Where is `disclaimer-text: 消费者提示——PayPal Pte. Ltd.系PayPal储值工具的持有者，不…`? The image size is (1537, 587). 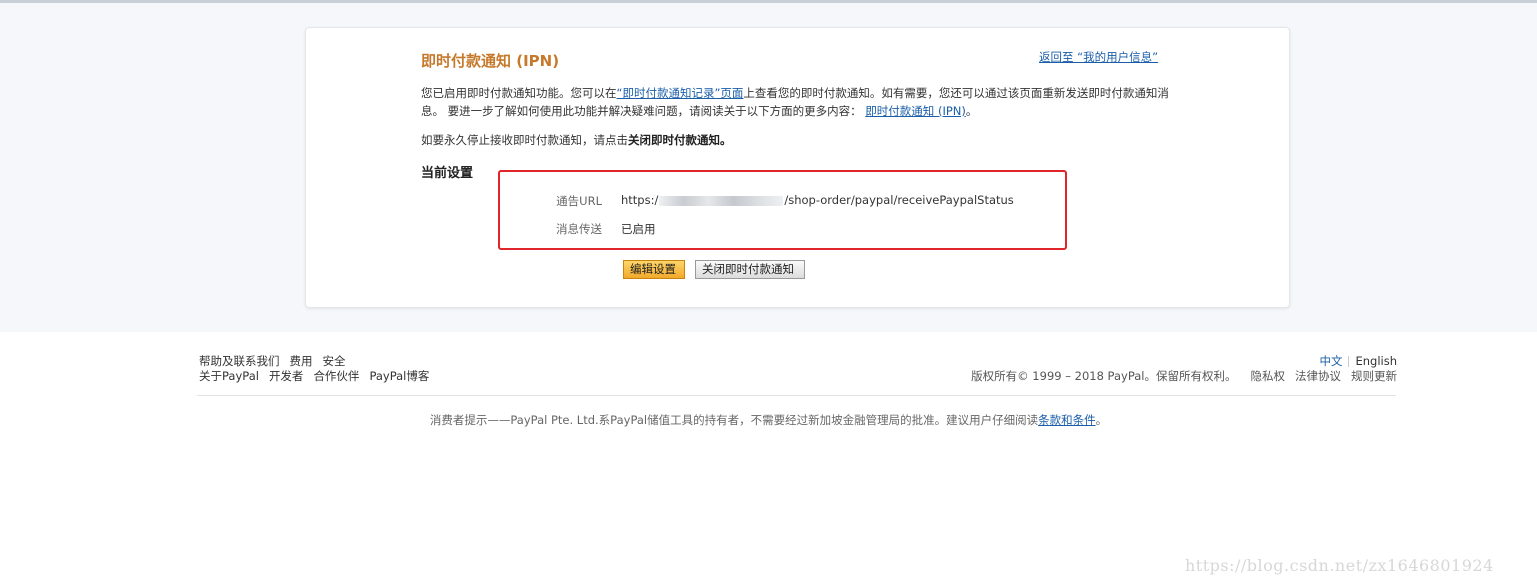
disclaimer-text: 消费者提示——PayPal Pte. Ltd.系PayPal储值工具的持有者，不… is located at coordinates (734, 420).